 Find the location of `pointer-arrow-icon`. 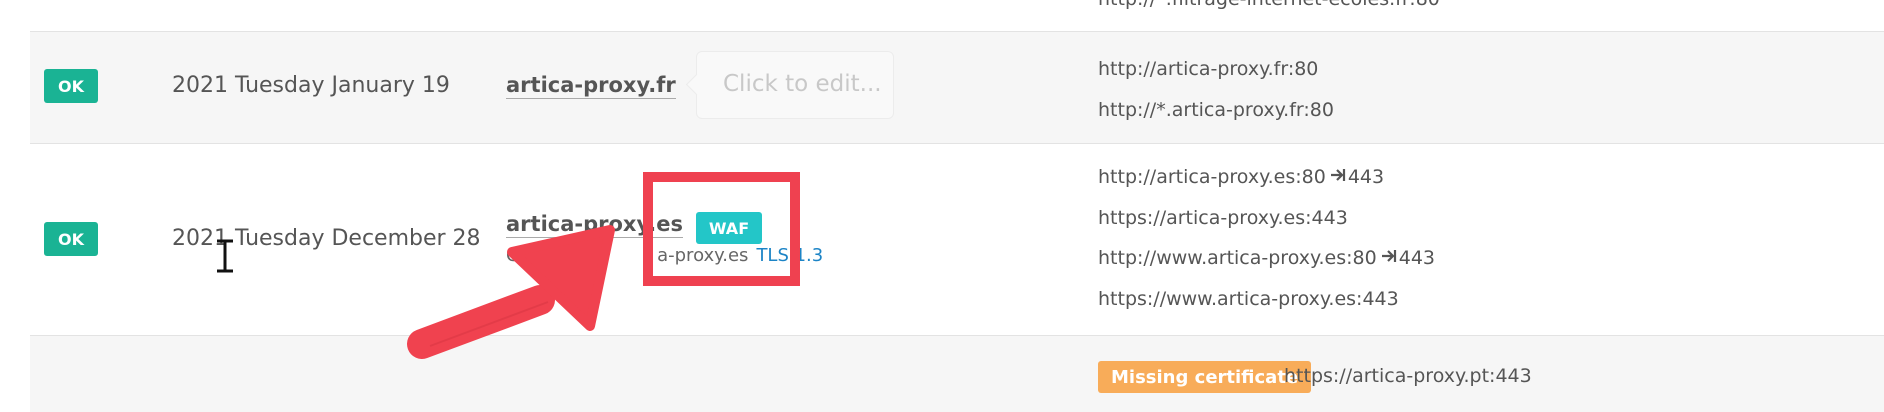

pointer-arrow-icon is located at coordinates (511, 292).